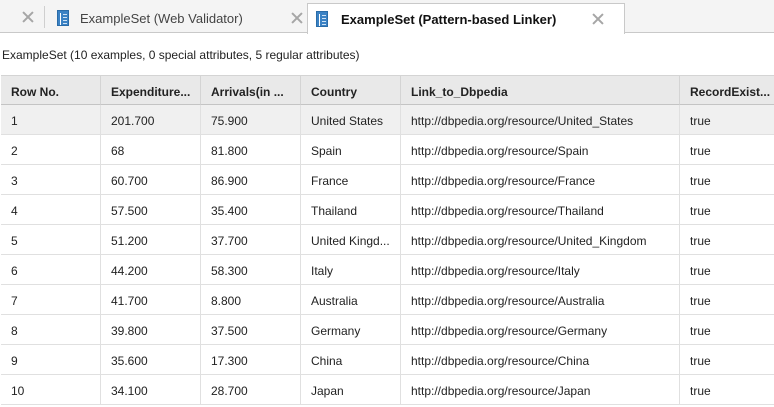 This screenshot has height=407, width=774. I want to click on cell-expenditure: 60.700, so click(151, 180).